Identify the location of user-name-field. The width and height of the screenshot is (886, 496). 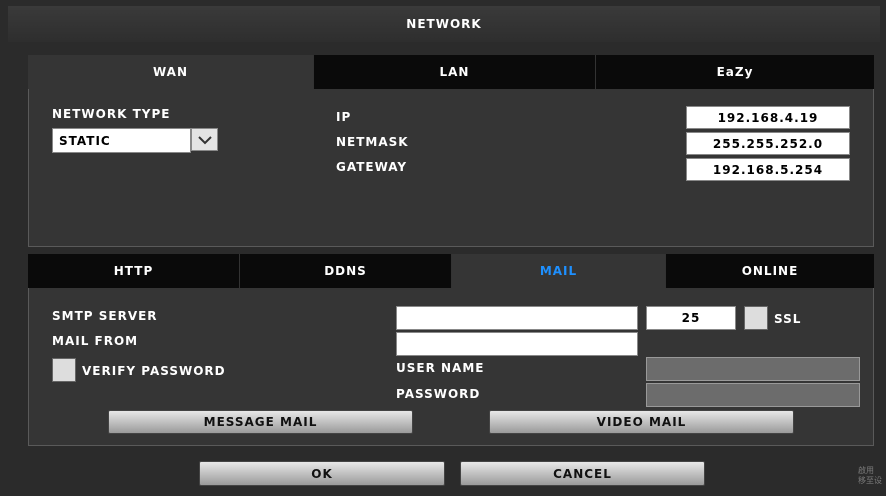
(753, 369).